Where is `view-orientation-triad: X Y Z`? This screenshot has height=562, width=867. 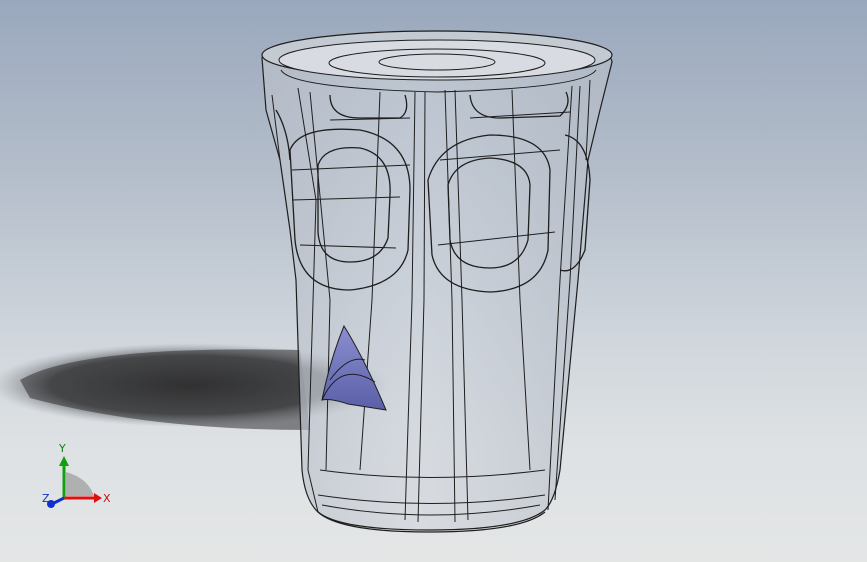 view-orientation-triad: X Y Z is located at coordinates (76, 478).